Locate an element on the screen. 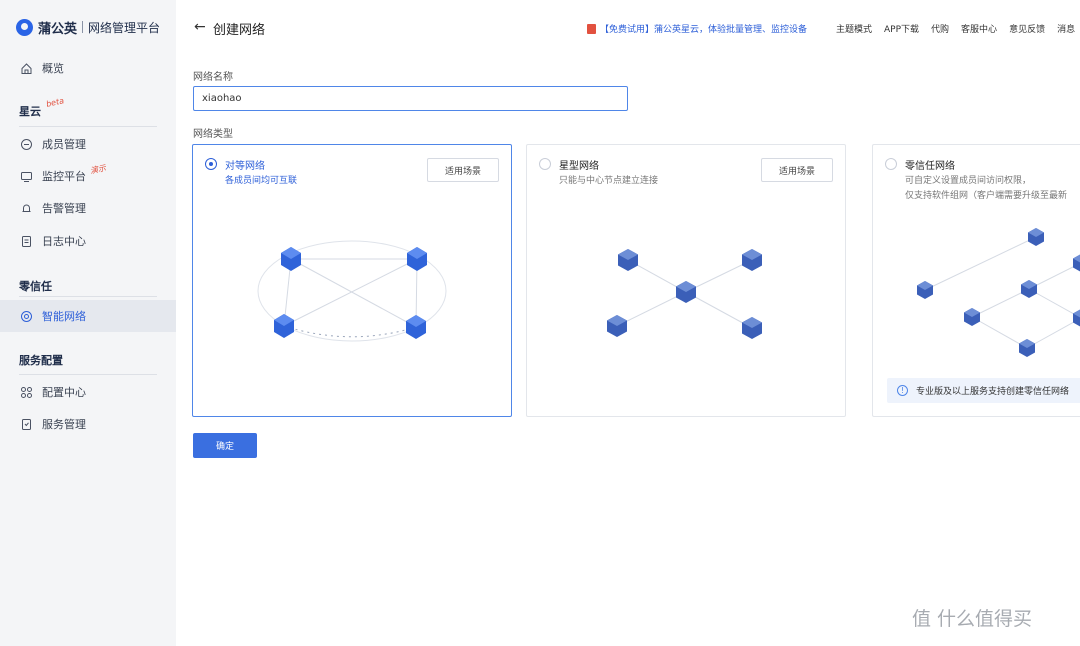 The image size is (1080, 646). network-name-label: 网络名称 is located at coordinates (213, 77).